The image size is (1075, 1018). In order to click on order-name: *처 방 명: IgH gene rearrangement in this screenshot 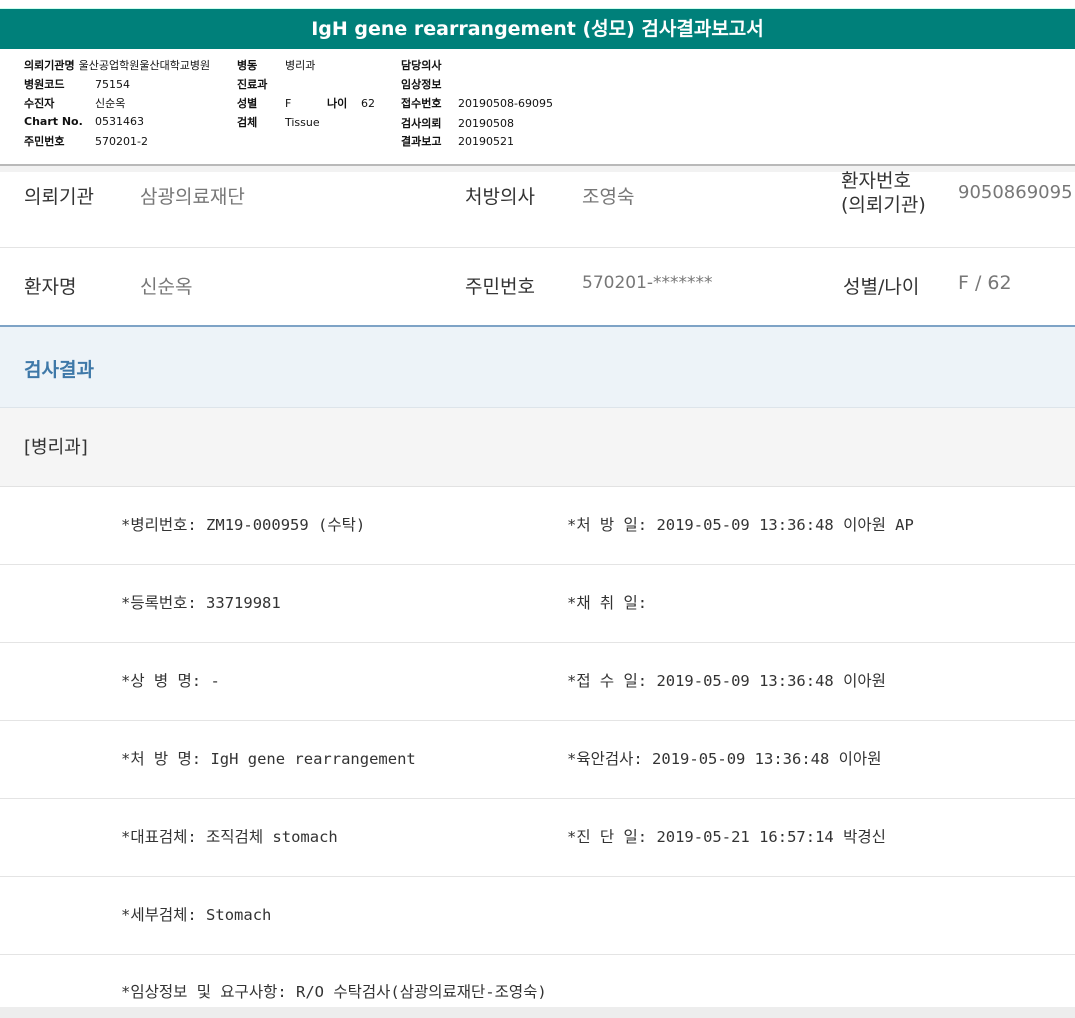, I will do `click(268, 759)`.